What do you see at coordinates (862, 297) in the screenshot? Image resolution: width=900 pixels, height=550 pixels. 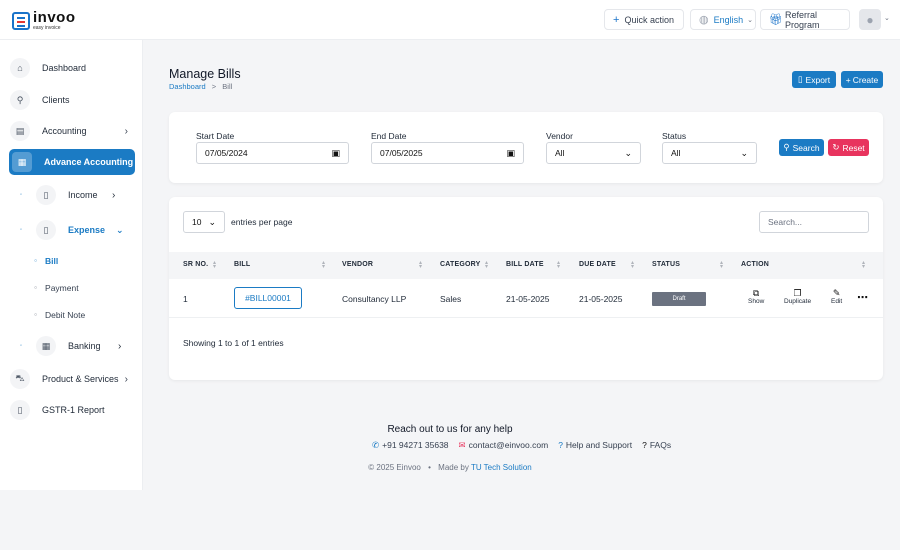 I see `more-options-icon: ⋯` at bounding box center [862, 297].